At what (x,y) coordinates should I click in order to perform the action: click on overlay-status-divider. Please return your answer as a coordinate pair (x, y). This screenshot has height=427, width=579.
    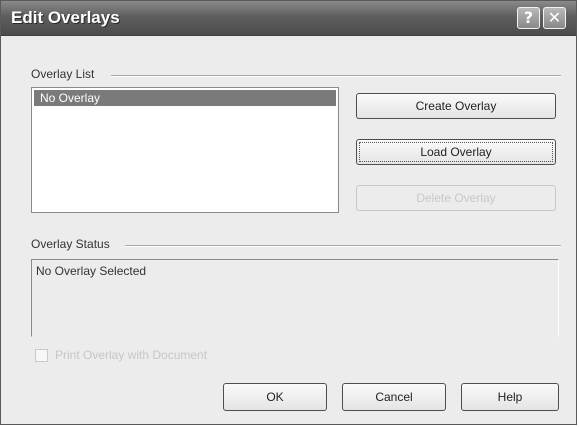
    Looking at the image, I should click on (343, 246).